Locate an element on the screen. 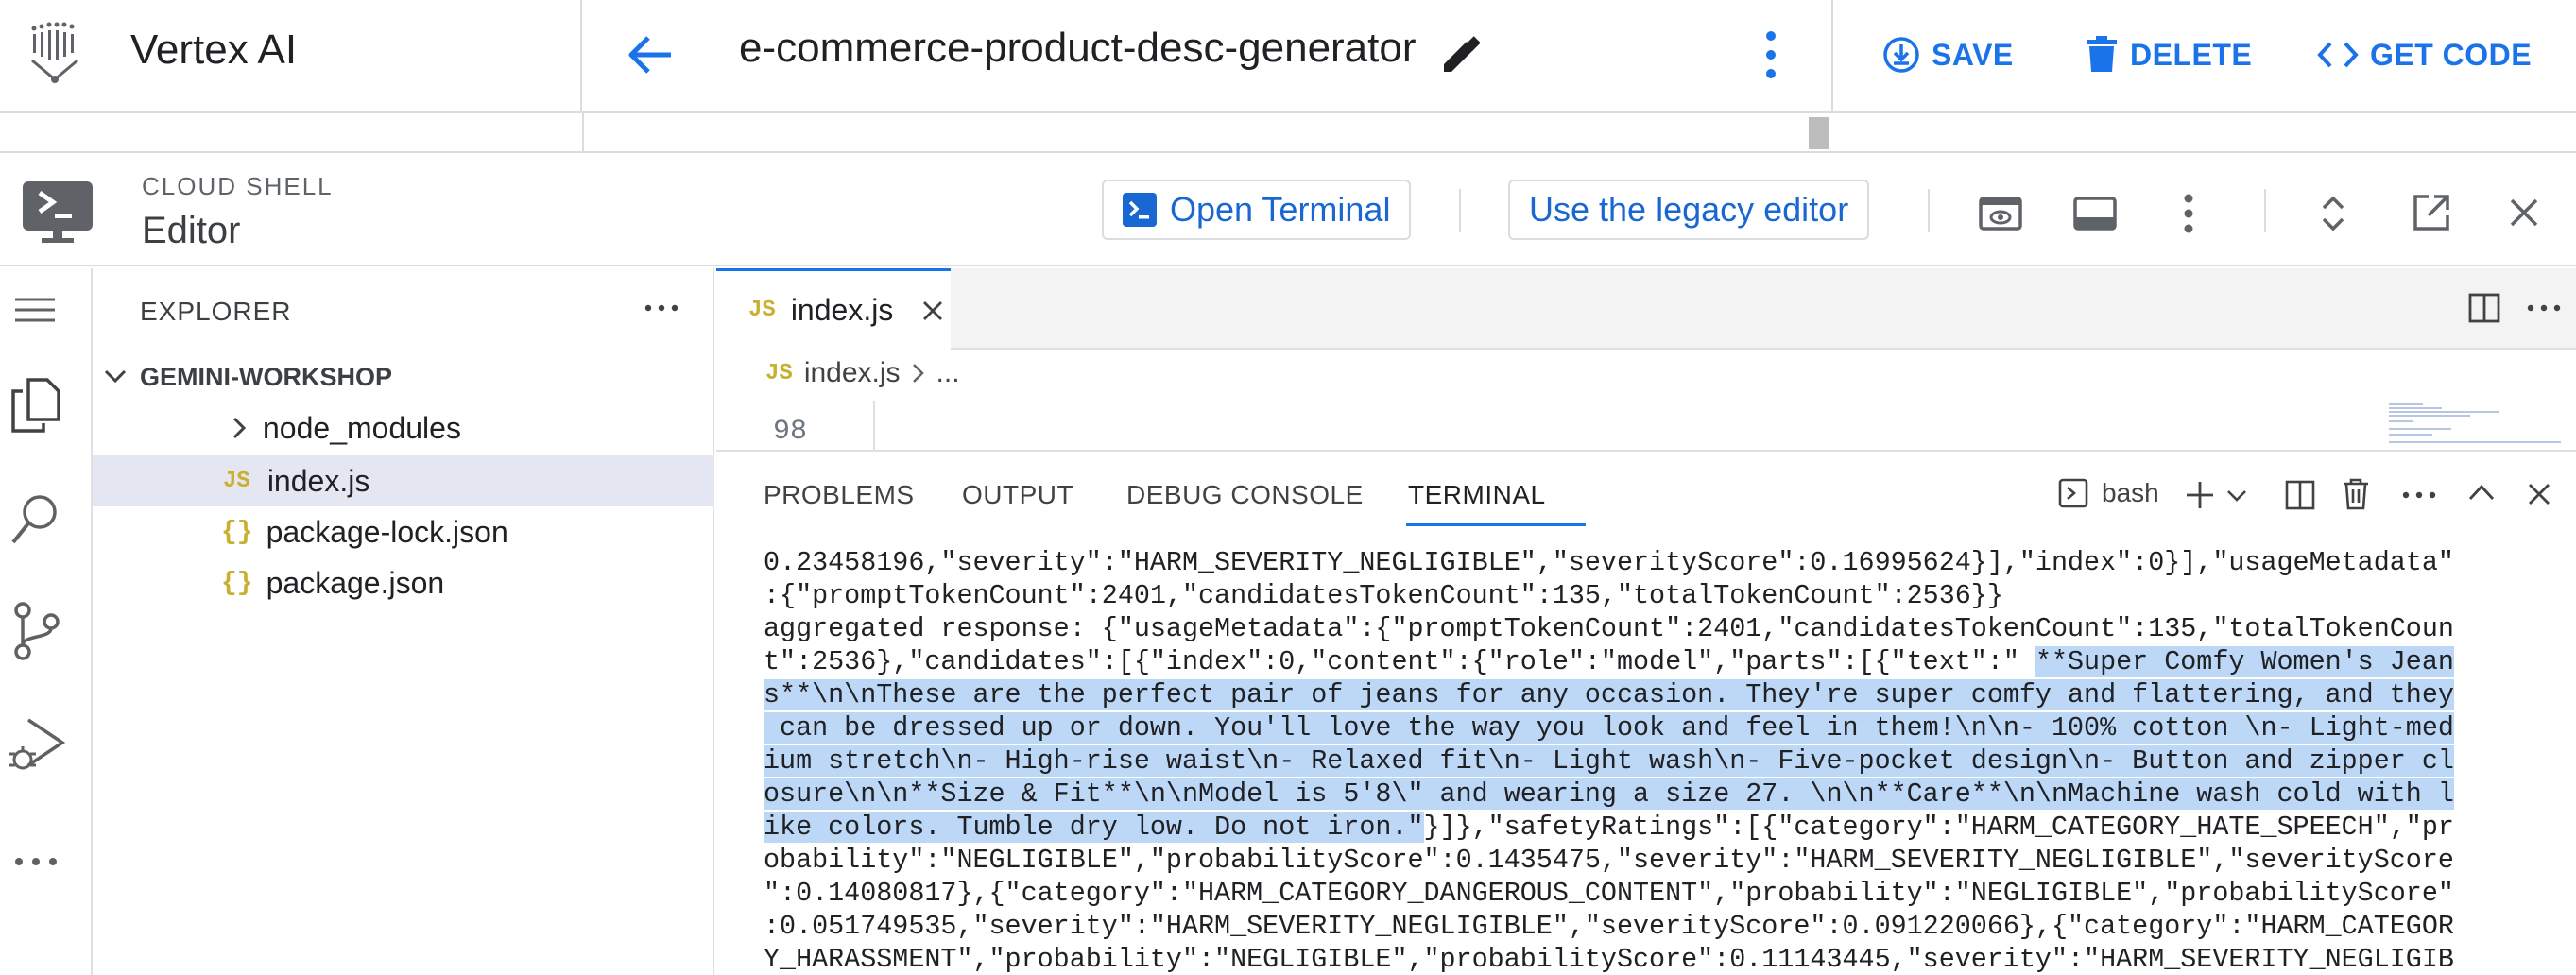 This screenshot has height=975, width=2576. open-terminal-label: Open Terminal is located at coordinates (1280, 209).